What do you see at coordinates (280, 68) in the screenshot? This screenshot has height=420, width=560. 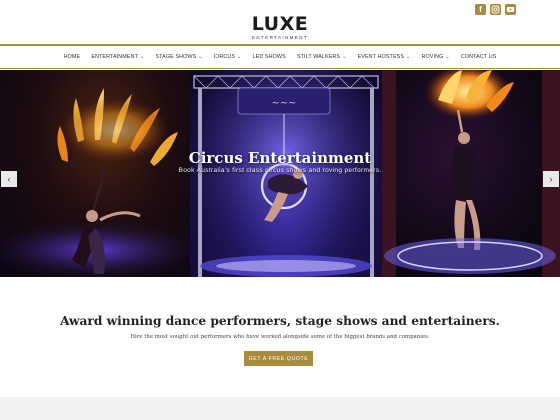 I see `nav-divider` at bounding box center [280, 68].